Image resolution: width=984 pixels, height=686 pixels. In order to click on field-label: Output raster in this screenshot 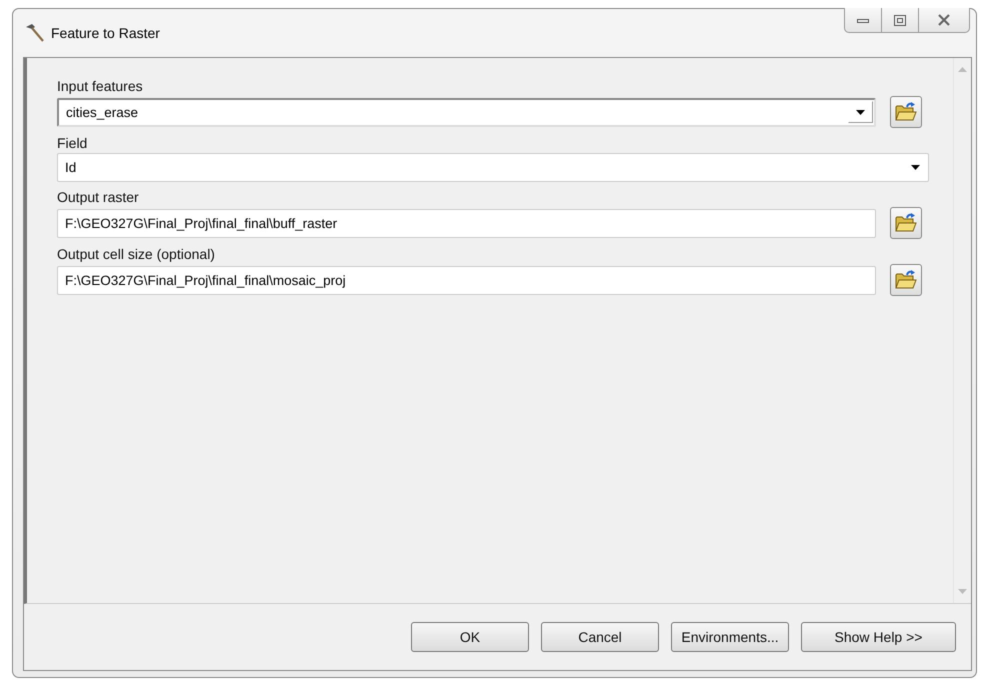, I will do `click(98, 197)`.